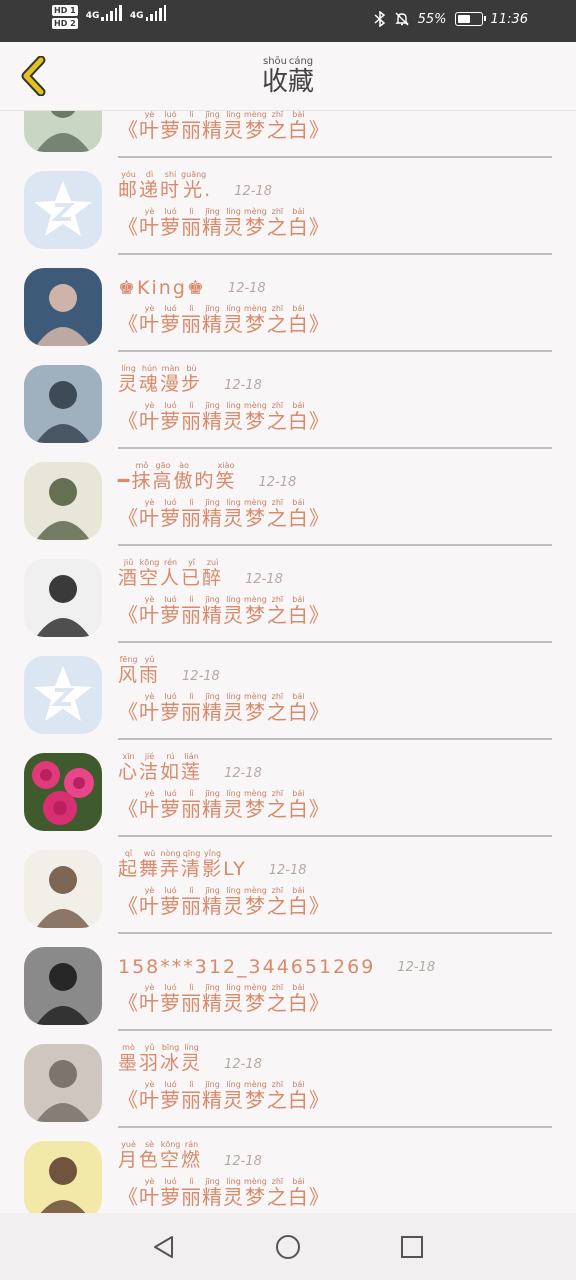 The height and width of the screenshot is (1280, 576). Describe the element at coordinates (288, 134) in the screenshot. I see `list-item: 《叶yè 萝luó 丽lì 精jīng 灵líng 梦mèng 之zhī 白bái 》` at that location.